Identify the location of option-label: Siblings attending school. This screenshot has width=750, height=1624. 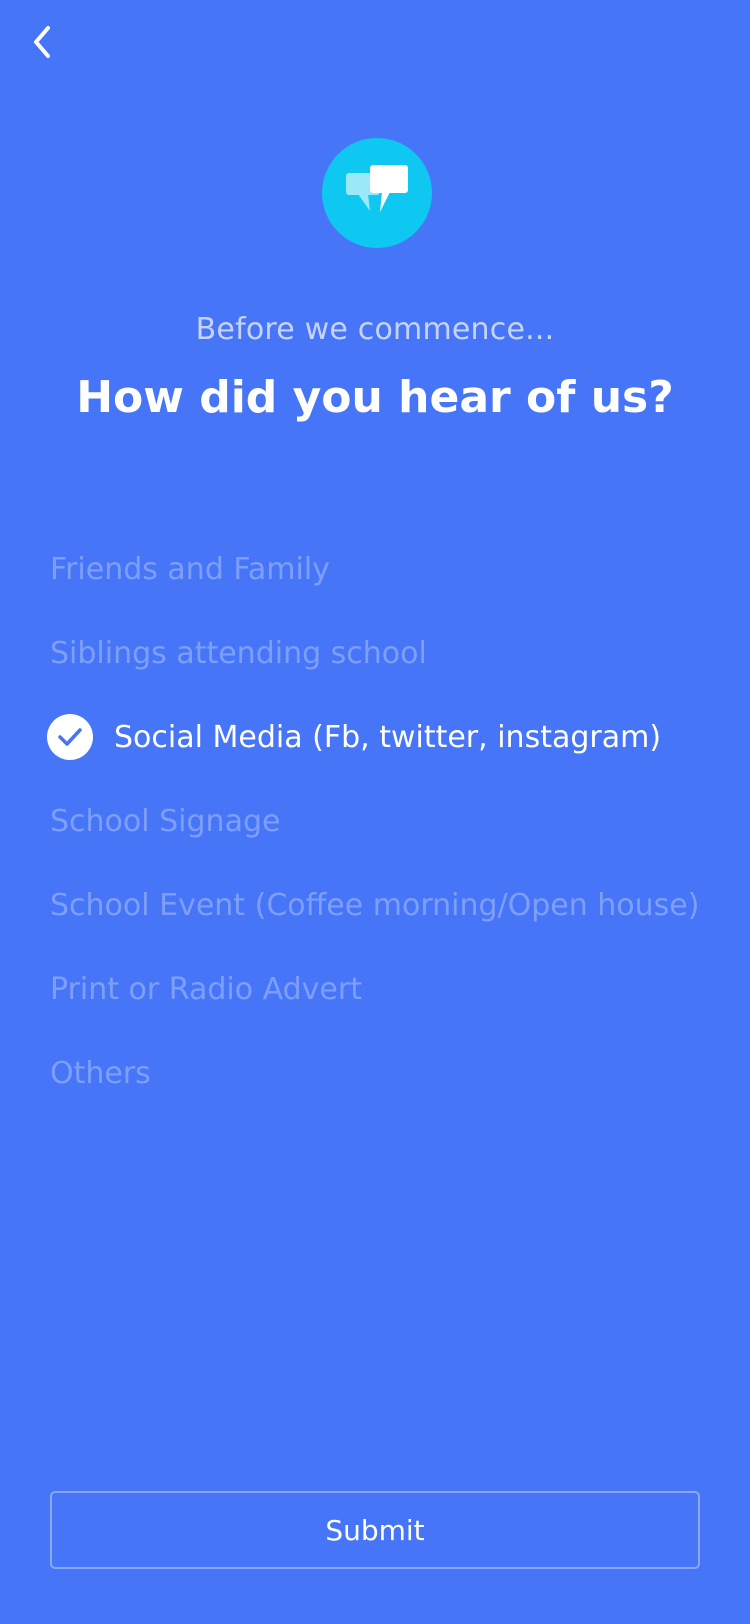
(238, 653).